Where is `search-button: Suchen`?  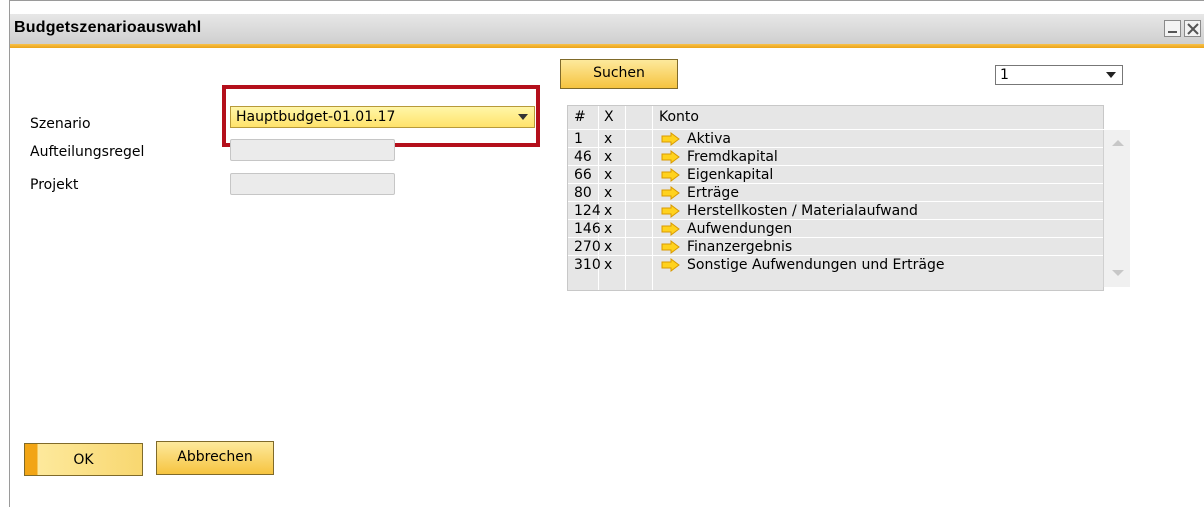
search-button: Suchen is located at coordinates (619, 74).